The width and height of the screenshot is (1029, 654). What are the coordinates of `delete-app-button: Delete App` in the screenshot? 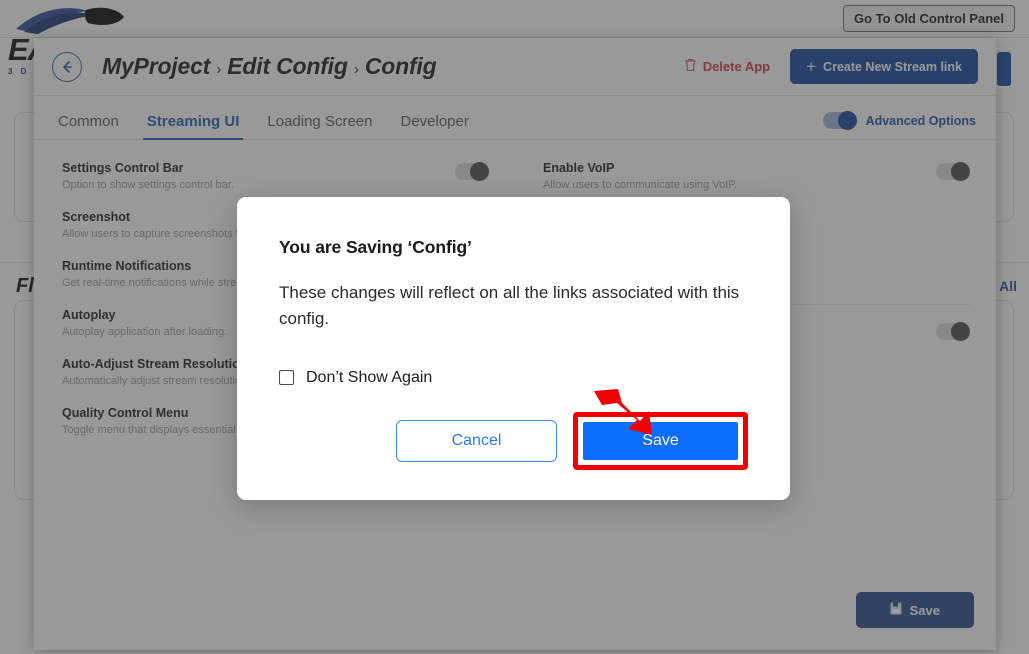 It's located at (727, 66).